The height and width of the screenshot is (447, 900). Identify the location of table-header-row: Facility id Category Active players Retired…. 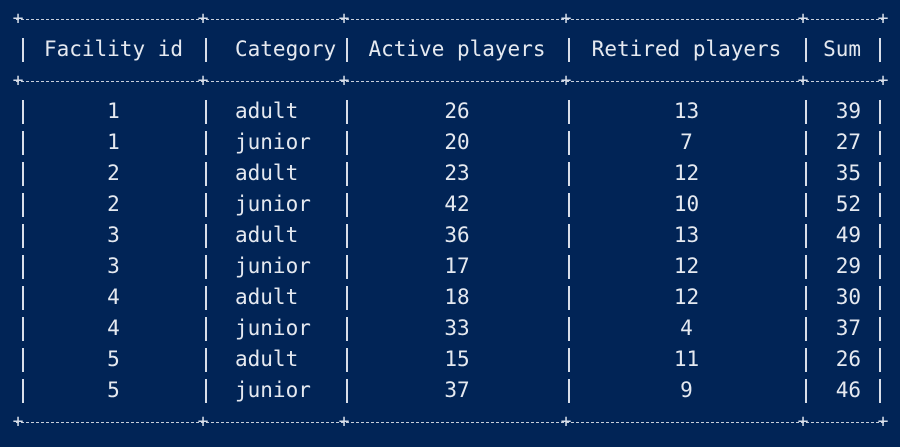
(450, 49).